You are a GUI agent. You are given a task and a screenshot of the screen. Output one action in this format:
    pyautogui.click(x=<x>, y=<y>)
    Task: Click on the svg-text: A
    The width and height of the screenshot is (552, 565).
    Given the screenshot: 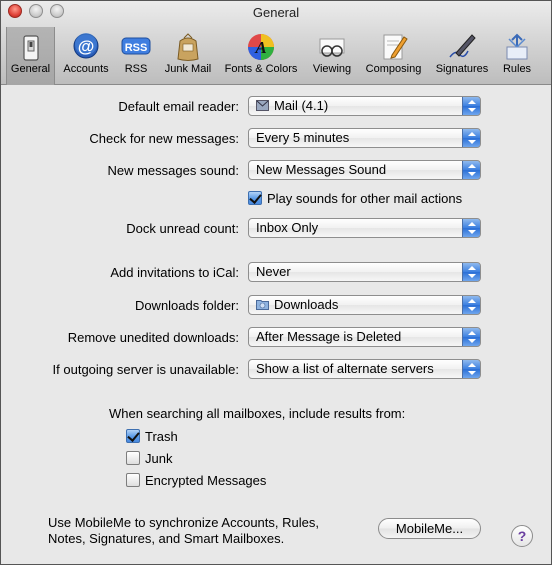 What is the action you would take?
    pyautogui.click(x=260, y=47)
    